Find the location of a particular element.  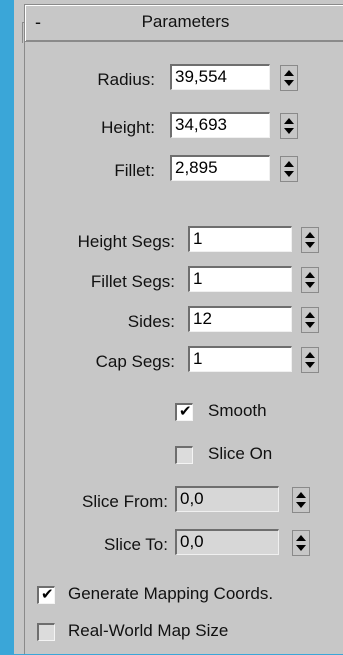

fillet-segs-spinner is located at coordinates (310, 280).